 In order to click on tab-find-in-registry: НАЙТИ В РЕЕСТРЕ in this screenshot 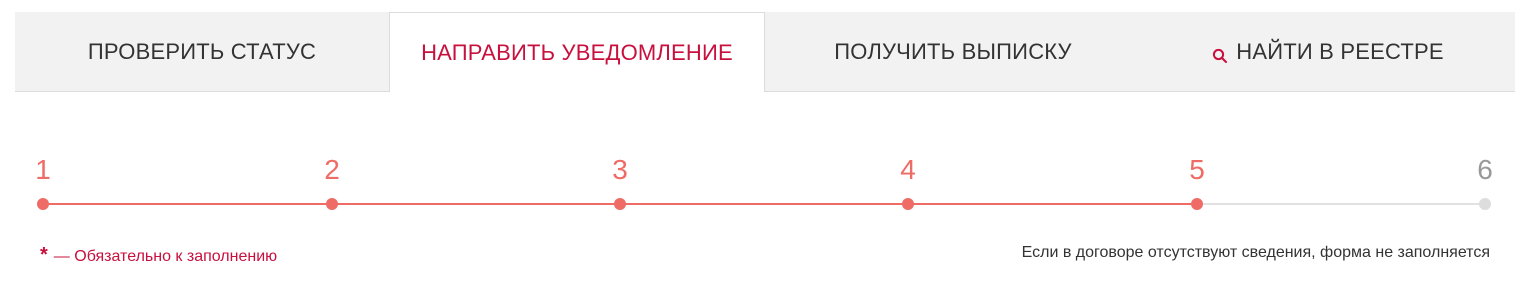, I will do `click(1328, 51)`.